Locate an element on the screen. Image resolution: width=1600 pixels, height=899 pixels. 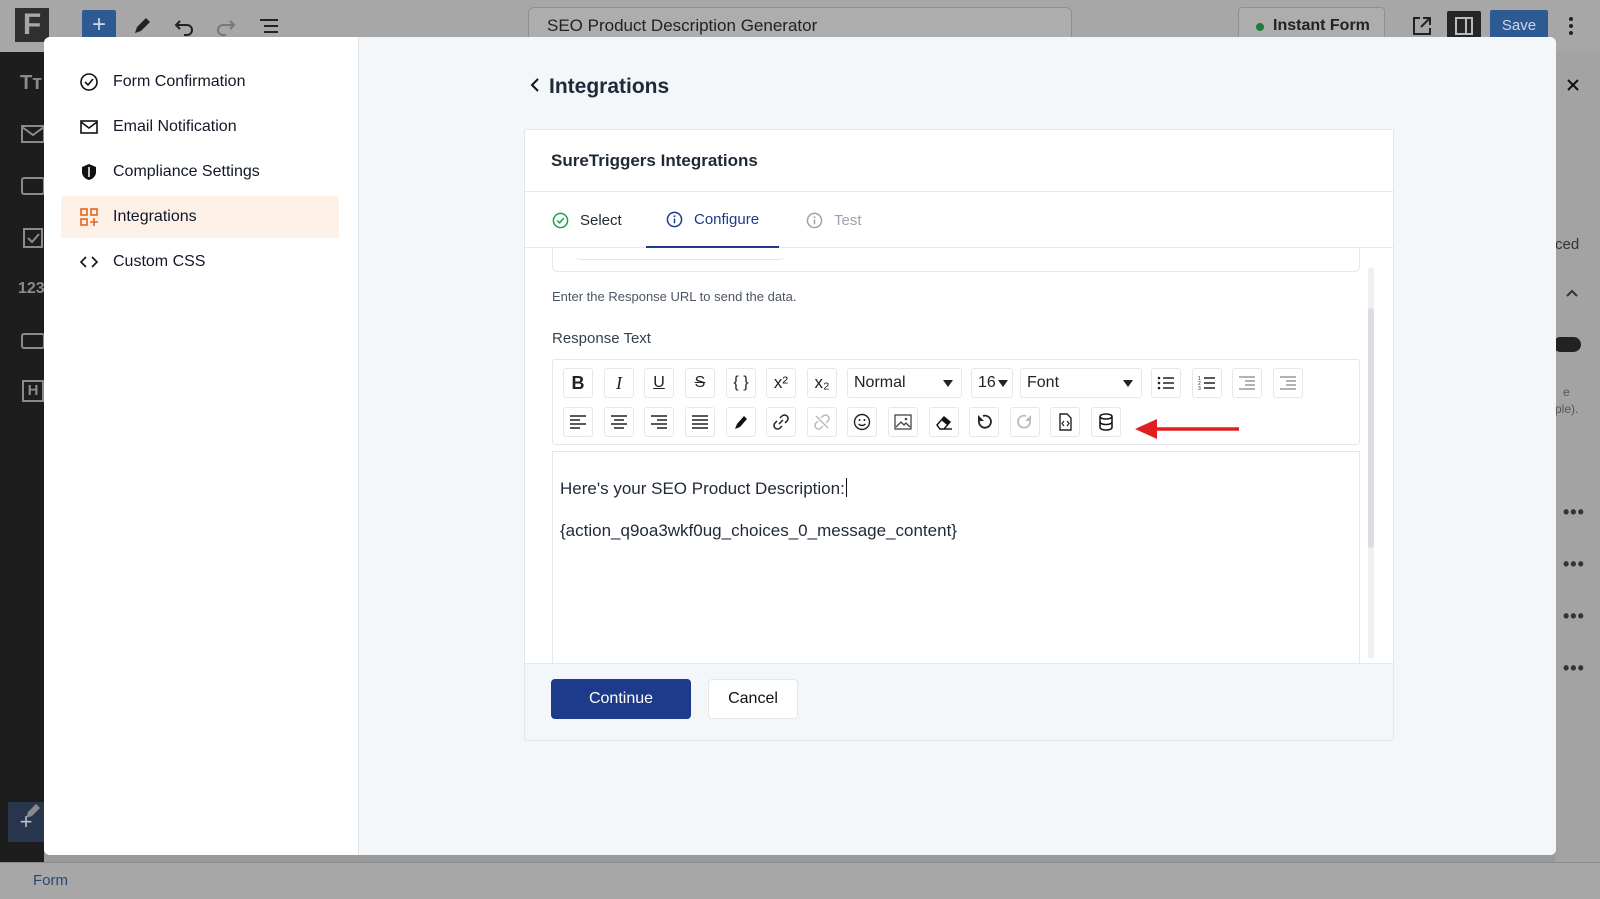
nav-custom-css: Custom CSS is located at coordinates (200, 262).